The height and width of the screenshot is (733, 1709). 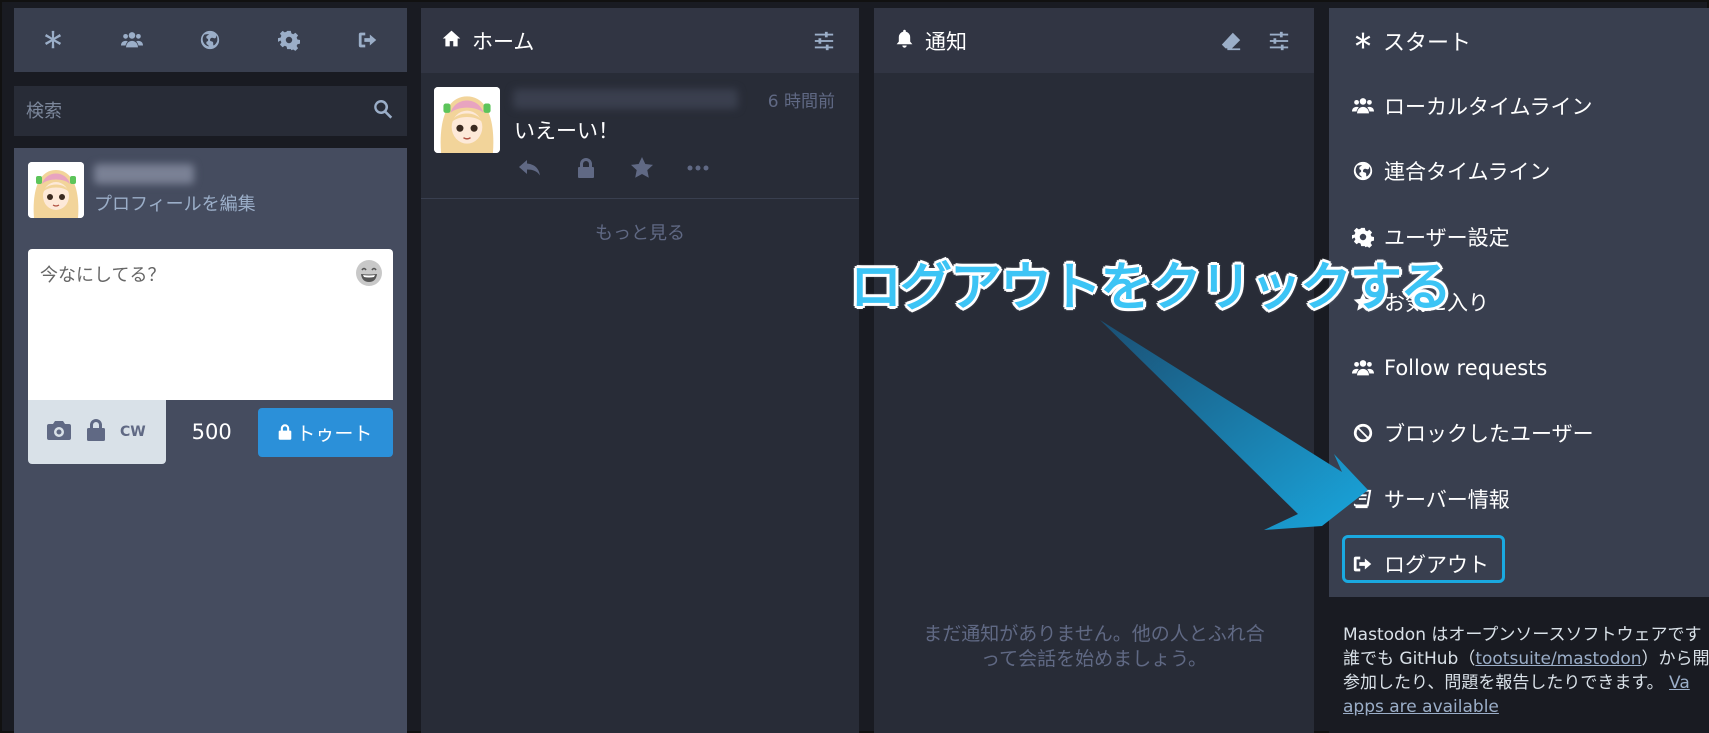 What do you see at coordinates (642, 170) in the screenshot?
I see `star-icon` at bounding box center [642, 170].